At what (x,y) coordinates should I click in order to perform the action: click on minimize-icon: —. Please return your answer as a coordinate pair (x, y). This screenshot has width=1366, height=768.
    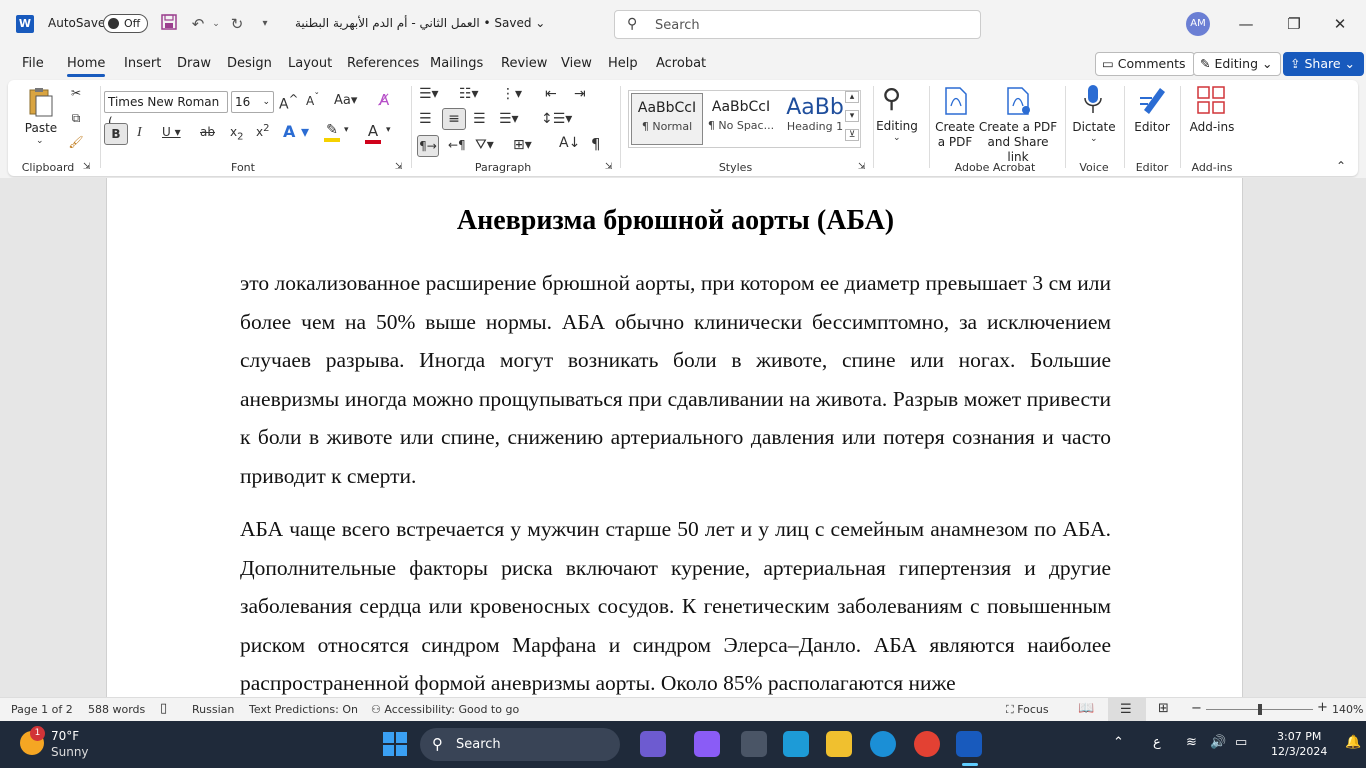
    Looking at the image, I should click on (1246, 24).